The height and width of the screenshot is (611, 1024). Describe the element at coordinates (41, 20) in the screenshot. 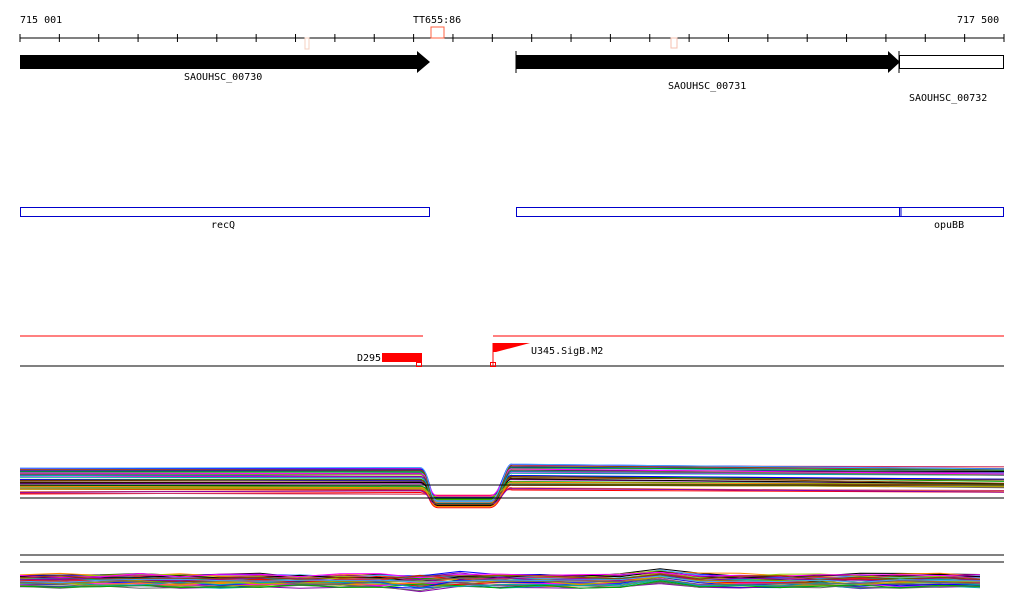

I see `ruler-start-label: 715 001` at that location.